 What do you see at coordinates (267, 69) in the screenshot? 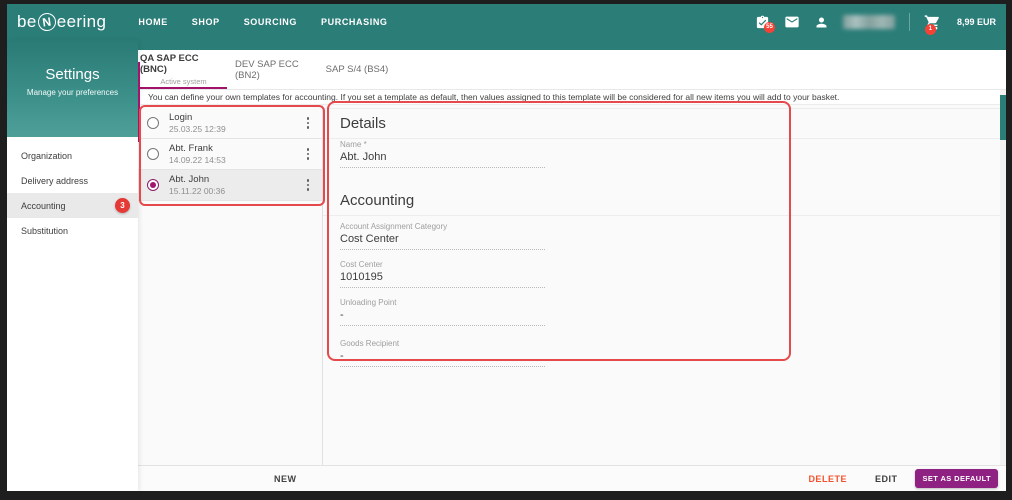
I see `tab-label: DEV SAP ECC (BN2)` at bounding box center [267, 69].